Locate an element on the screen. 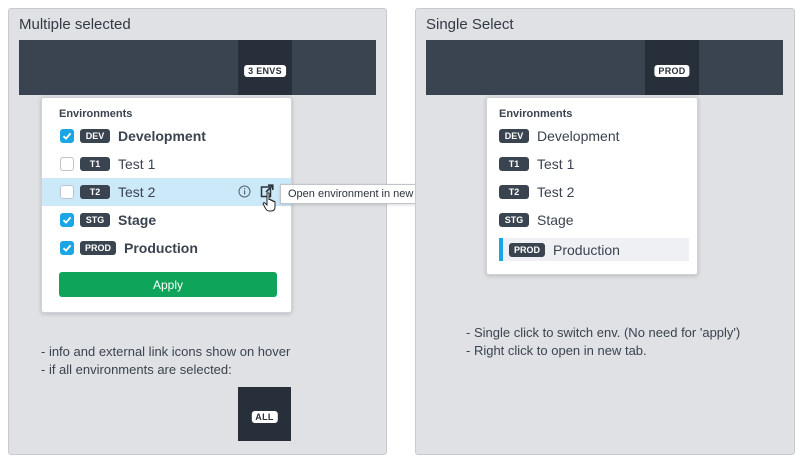  apply-button: Apply is located at coordinates (168, 284).